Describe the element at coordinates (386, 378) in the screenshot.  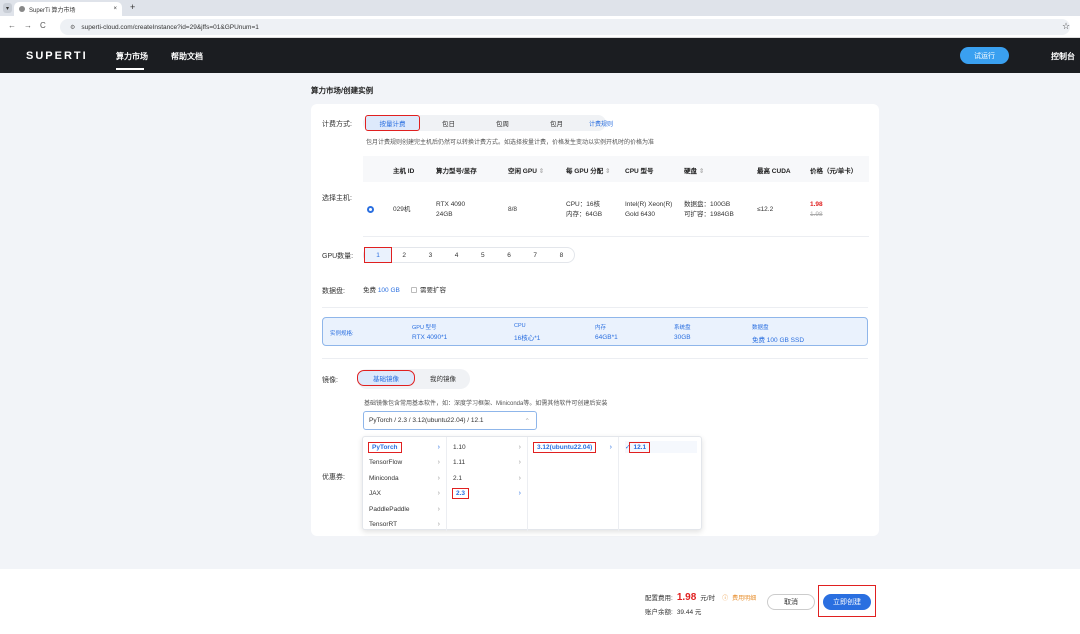
I see `image-tab-basic: 基础镜像` at that location.